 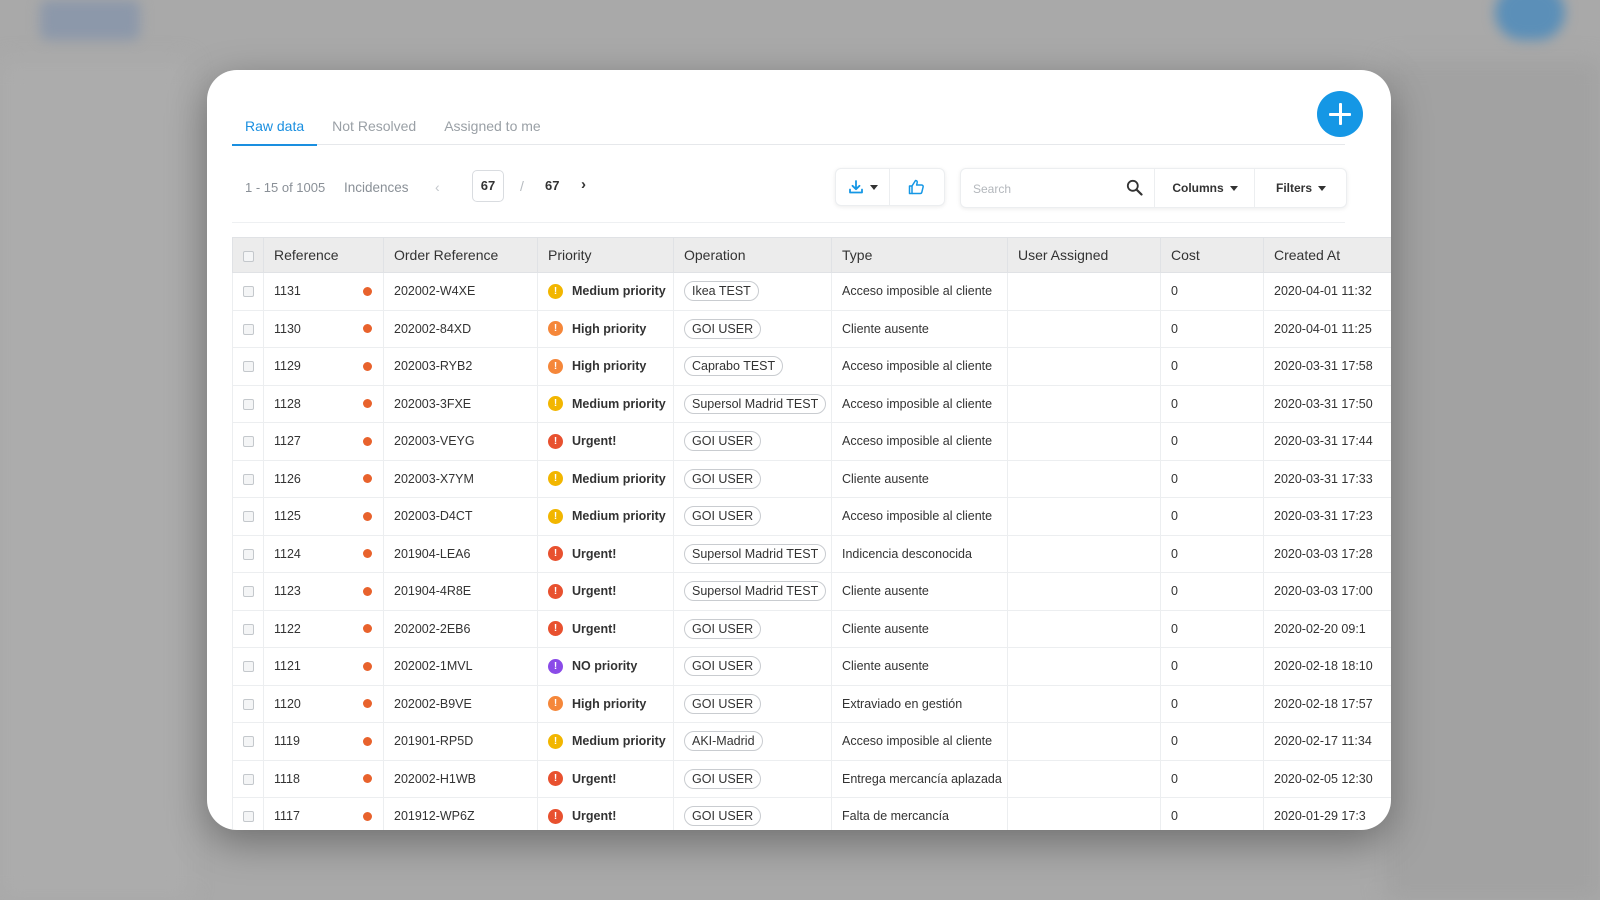 I want to click on column-header: Cost, so click(x=1212, y=255).